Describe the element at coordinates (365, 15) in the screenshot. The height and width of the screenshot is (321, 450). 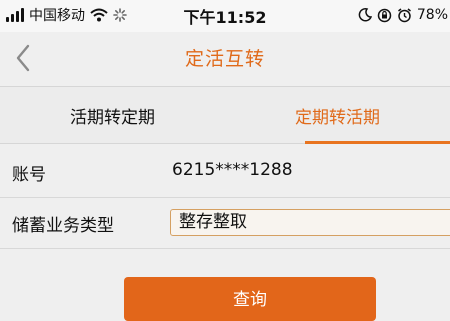
I see `moon-icon` at that location.